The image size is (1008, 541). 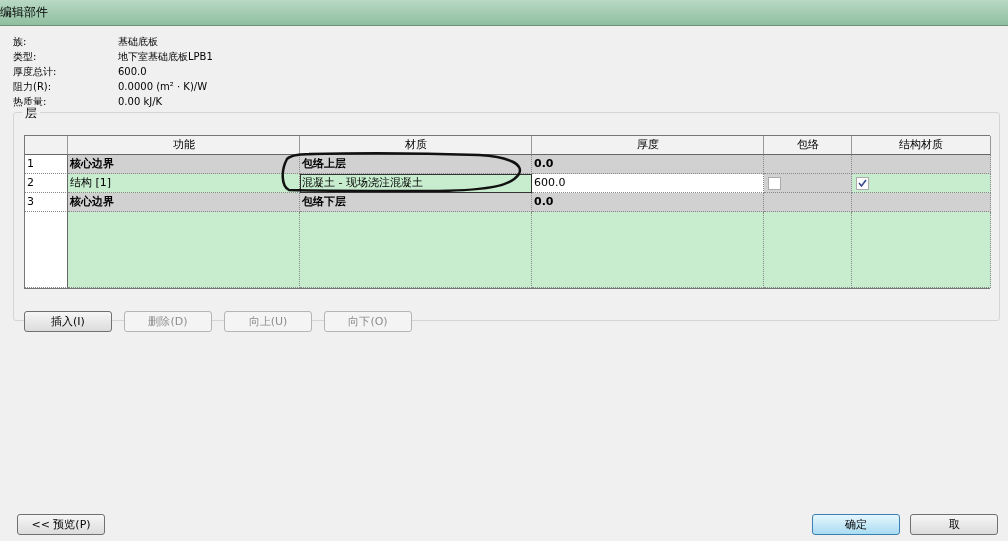 I want to click on table-cell: 包络下层, so click(x=416, y=202).